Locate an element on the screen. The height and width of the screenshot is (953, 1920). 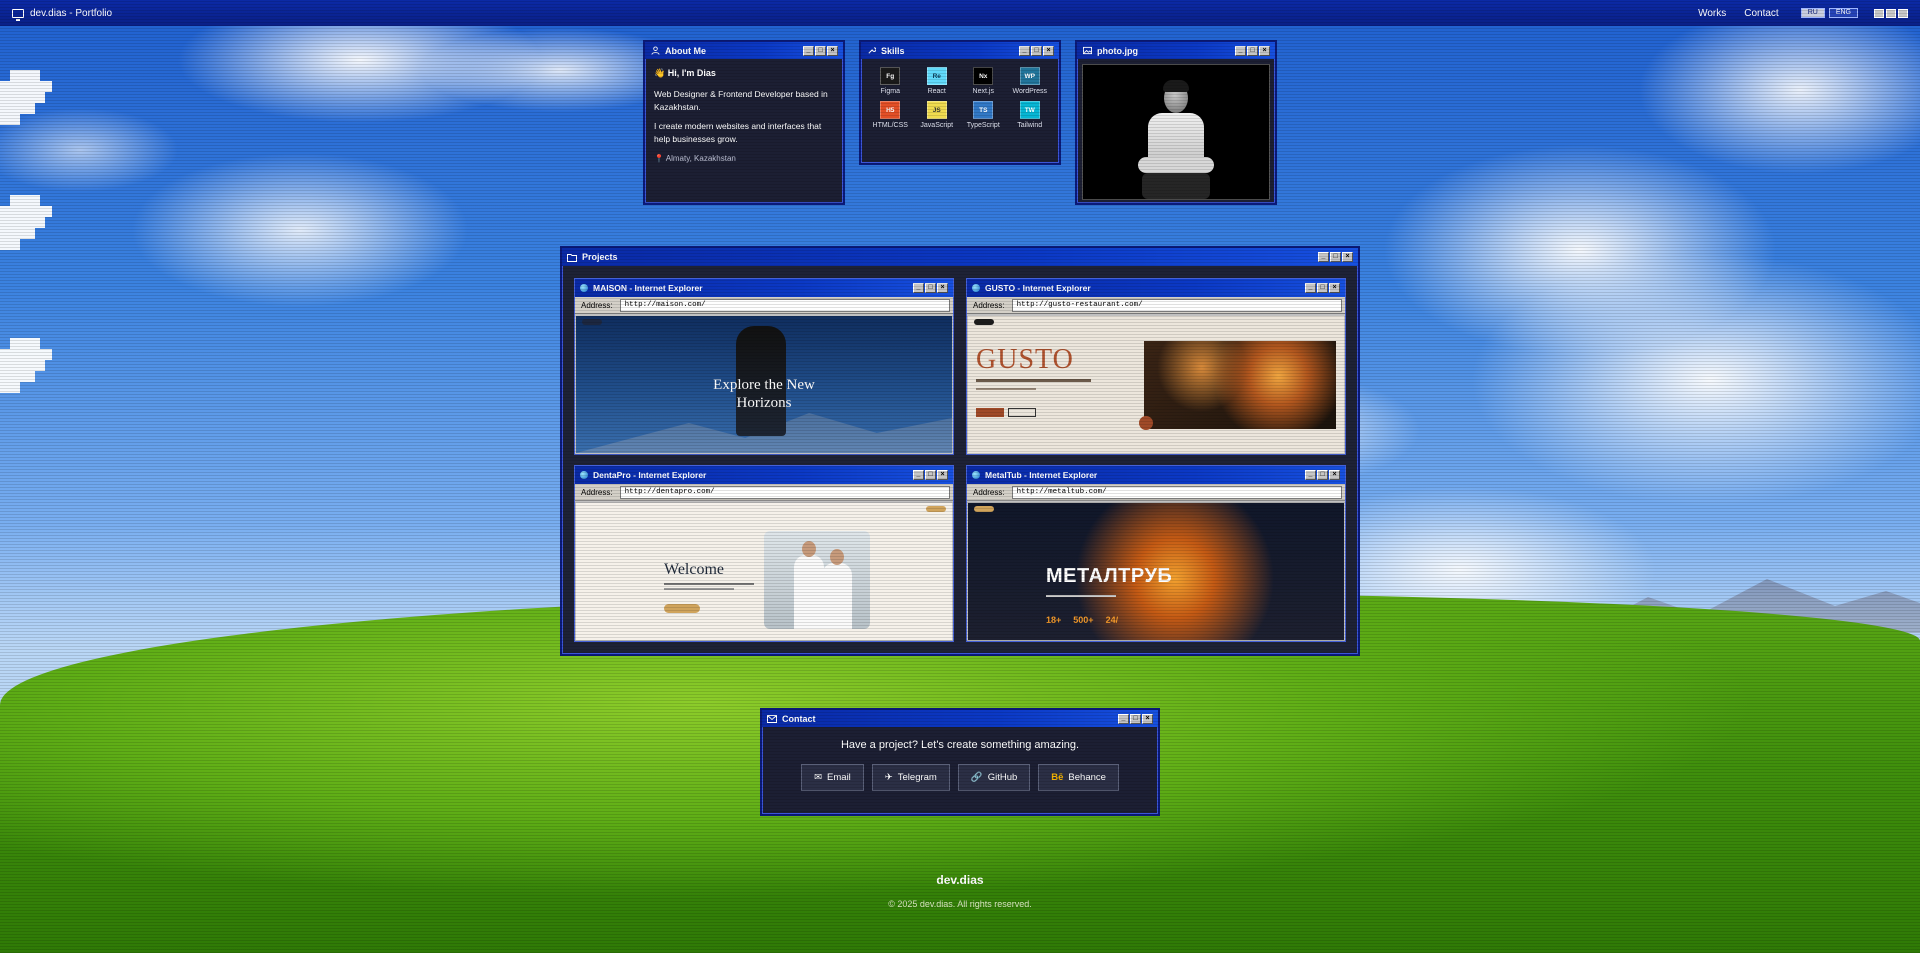
skill-item: TS TypeScript is located at coordinates (983, 115).